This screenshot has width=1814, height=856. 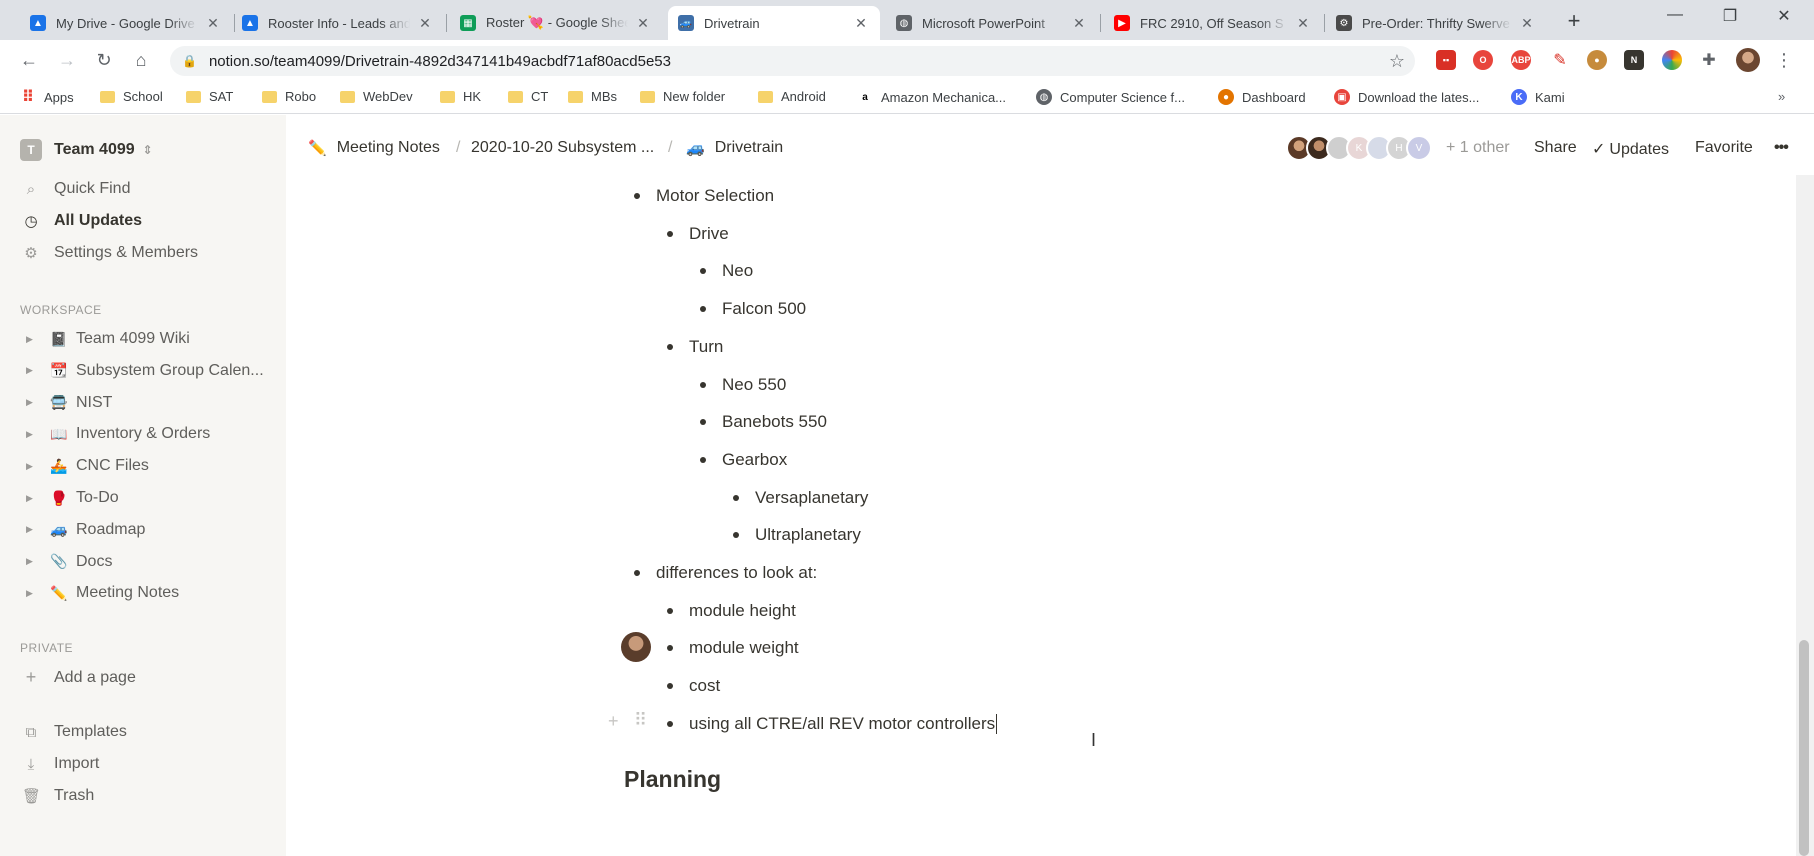 I want to click on browser-tab: ⚙ Pre-Order: Thrifty Swerve ✕, so click(x=1436, y=23).